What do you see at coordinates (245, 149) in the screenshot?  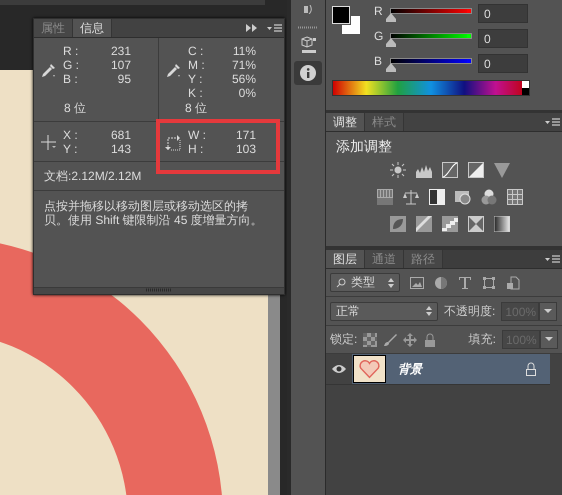 I see `channel-value: 103` at bounding box center [245, 149].